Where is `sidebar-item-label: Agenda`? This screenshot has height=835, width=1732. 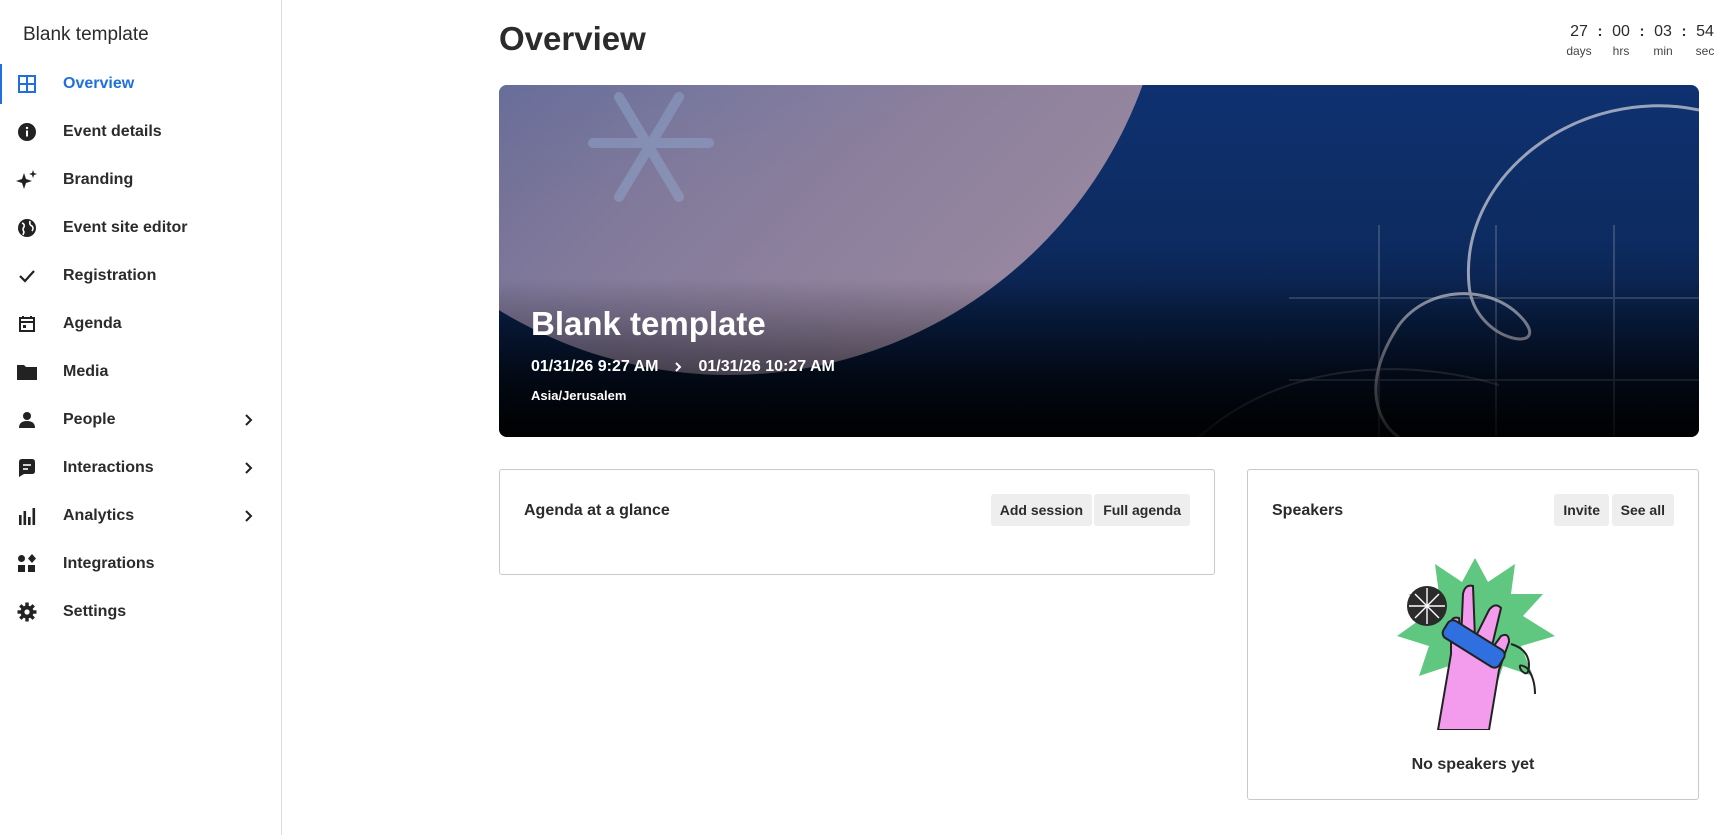 sidebar-item-label: Agenda is located at coordinates (92, 323).